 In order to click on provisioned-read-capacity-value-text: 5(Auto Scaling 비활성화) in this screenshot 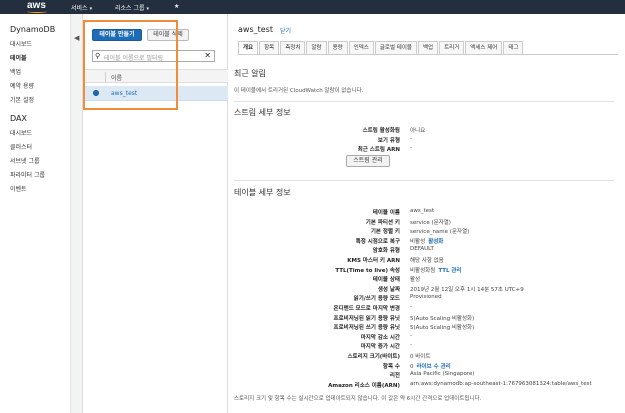, I will do `click(442, 318)`.